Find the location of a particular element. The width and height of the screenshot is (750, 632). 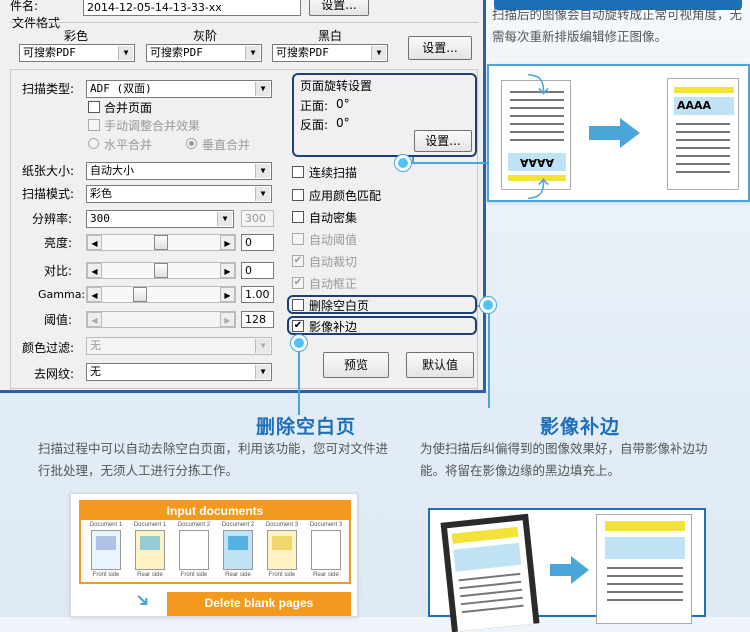

preview-button: 预览 is located at coordinates (356, 365).